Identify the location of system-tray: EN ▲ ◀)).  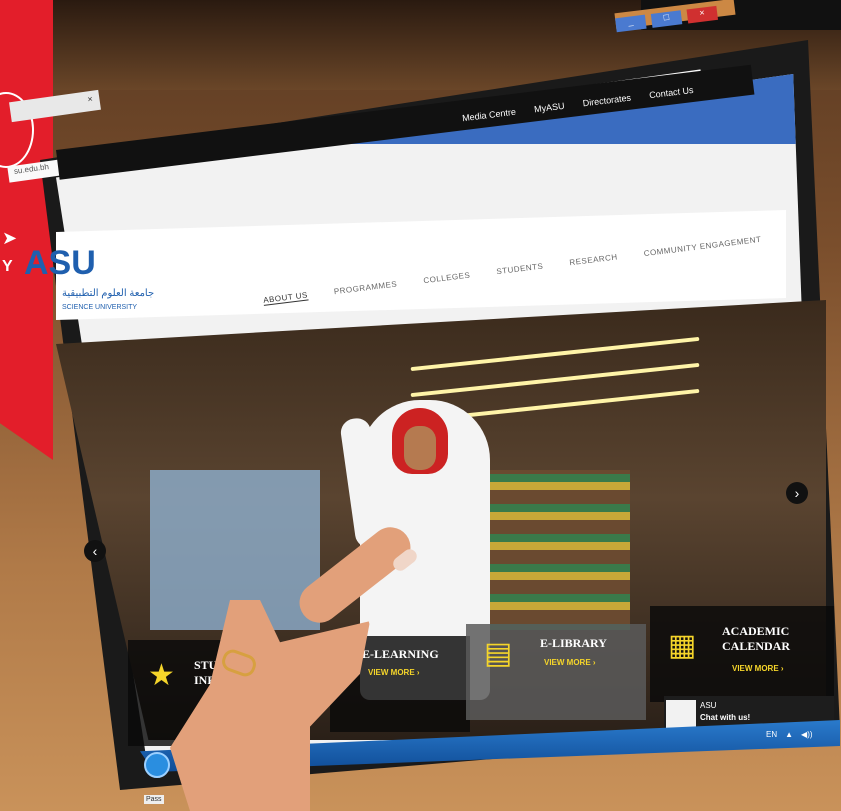
(789, 734).